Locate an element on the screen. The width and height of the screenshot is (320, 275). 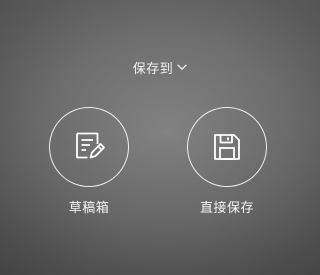
save-to-drafts-option: 草稿箱 is located at coordinates (89, 161).